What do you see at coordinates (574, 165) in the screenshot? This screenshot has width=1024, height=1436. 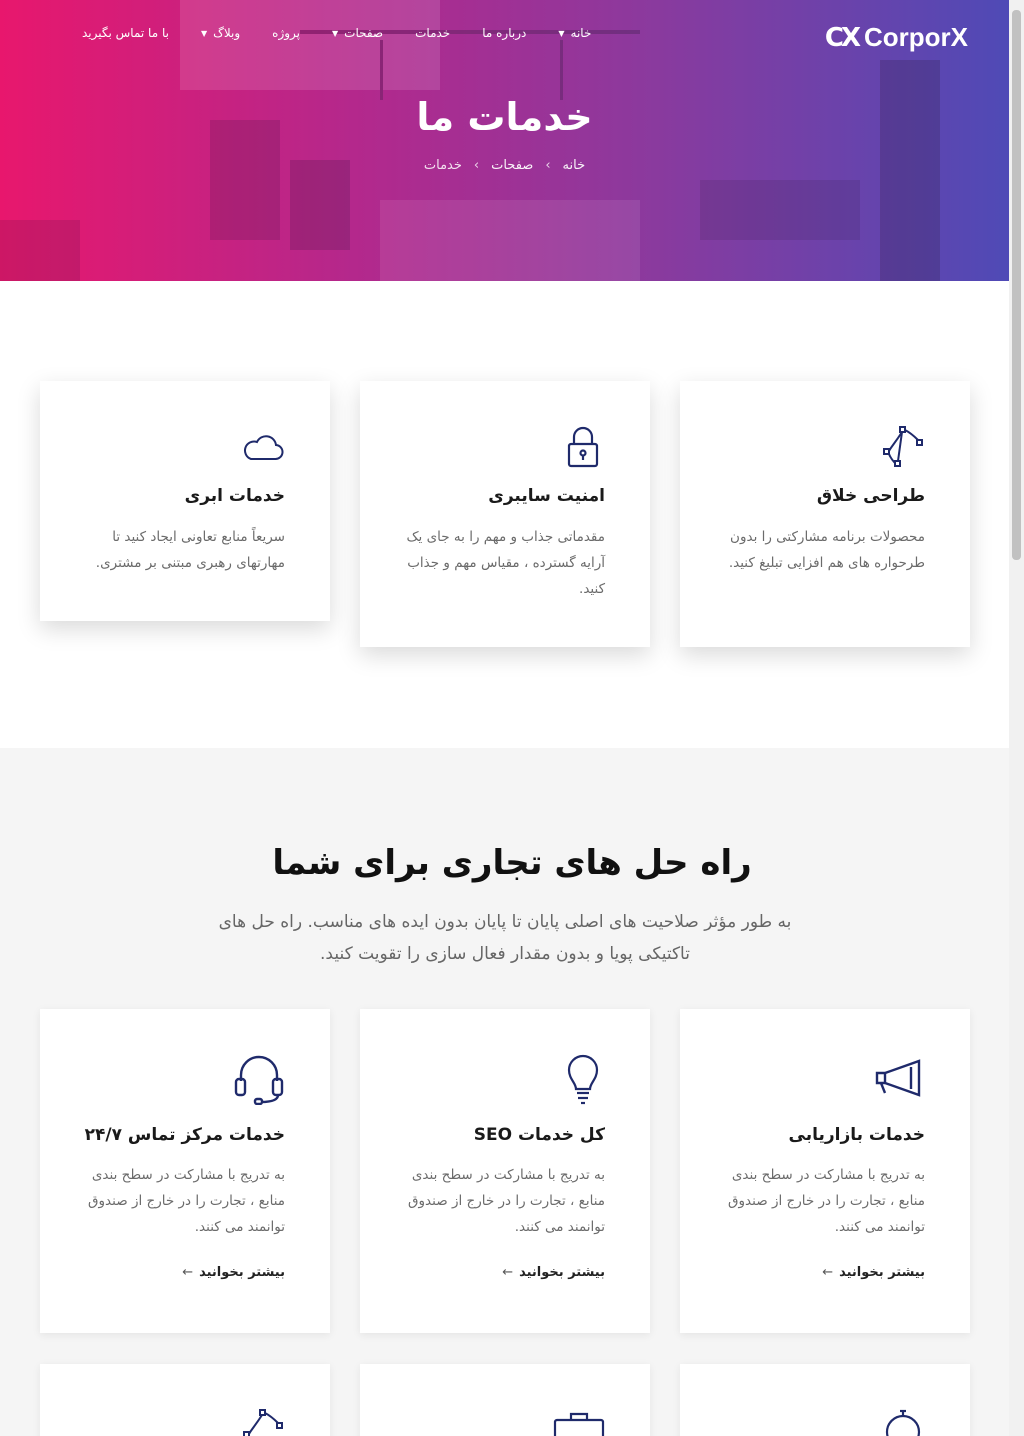 I see `breadcrumb-home: خانه` at bounding box center [574, 165].